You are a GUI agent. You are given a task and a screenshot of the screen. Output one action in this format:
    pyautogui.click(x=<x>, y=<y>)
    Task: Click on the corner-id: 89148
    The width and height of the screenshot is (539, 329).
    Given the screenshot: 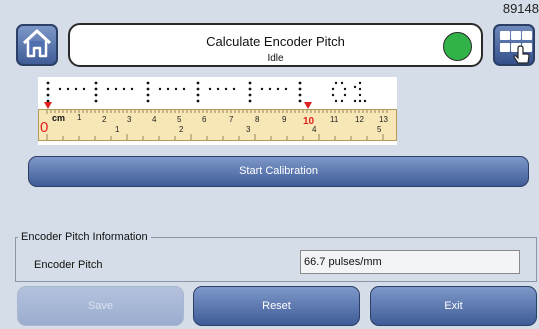 What is the action you would take?
    pyautogui.click(x=520, y=8)
    